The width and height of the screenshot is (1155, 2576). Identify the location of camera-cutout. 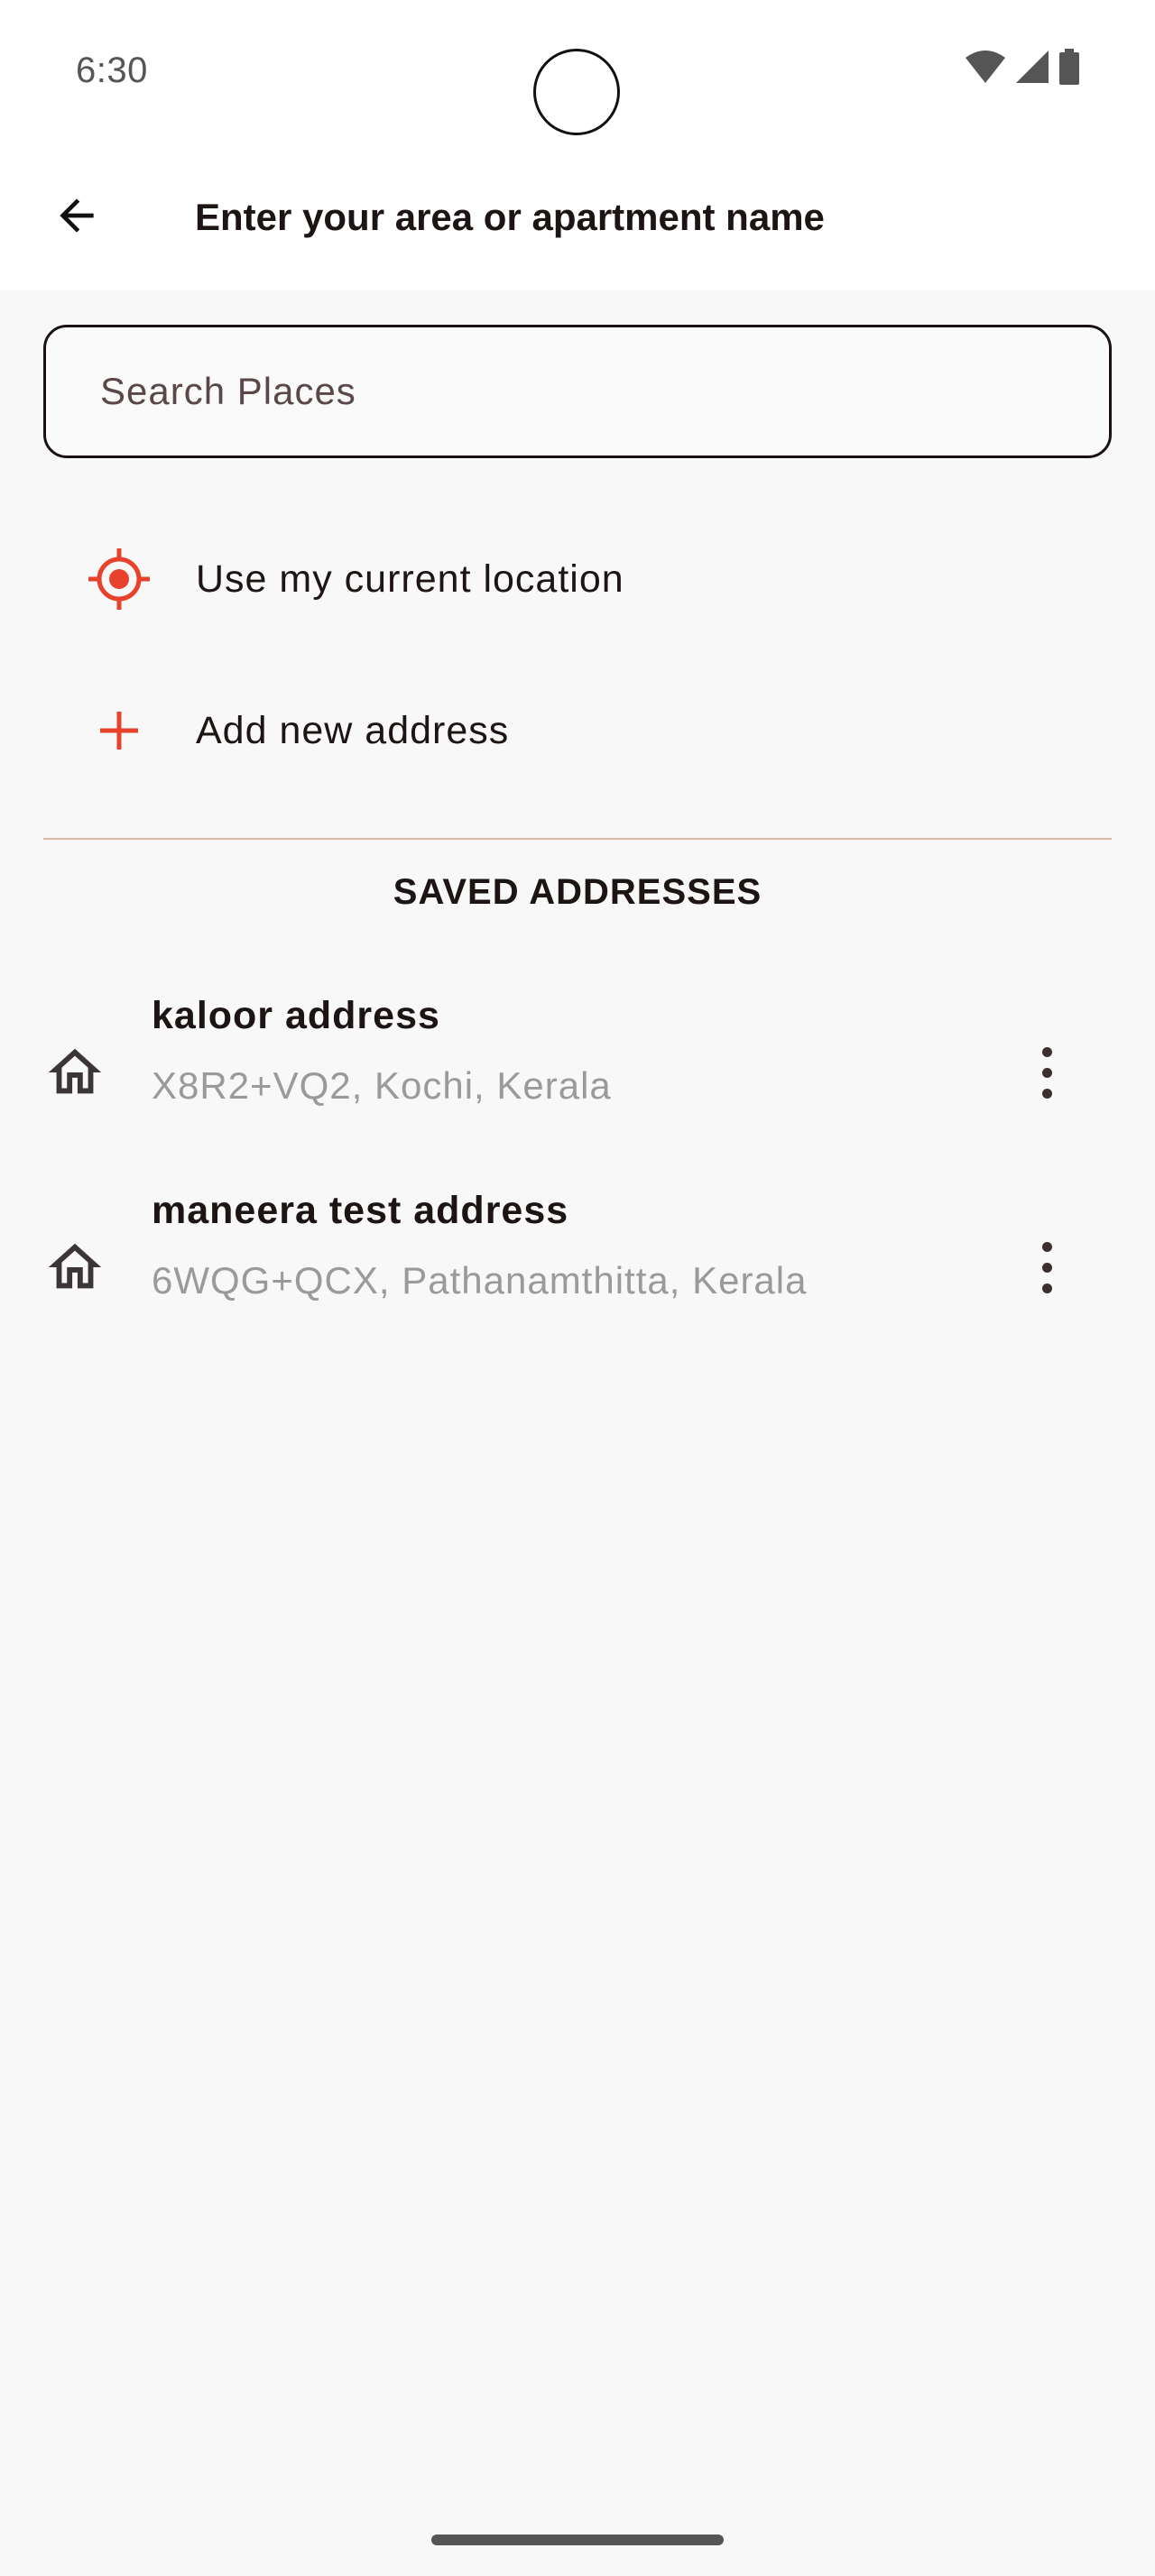
(576, 92).